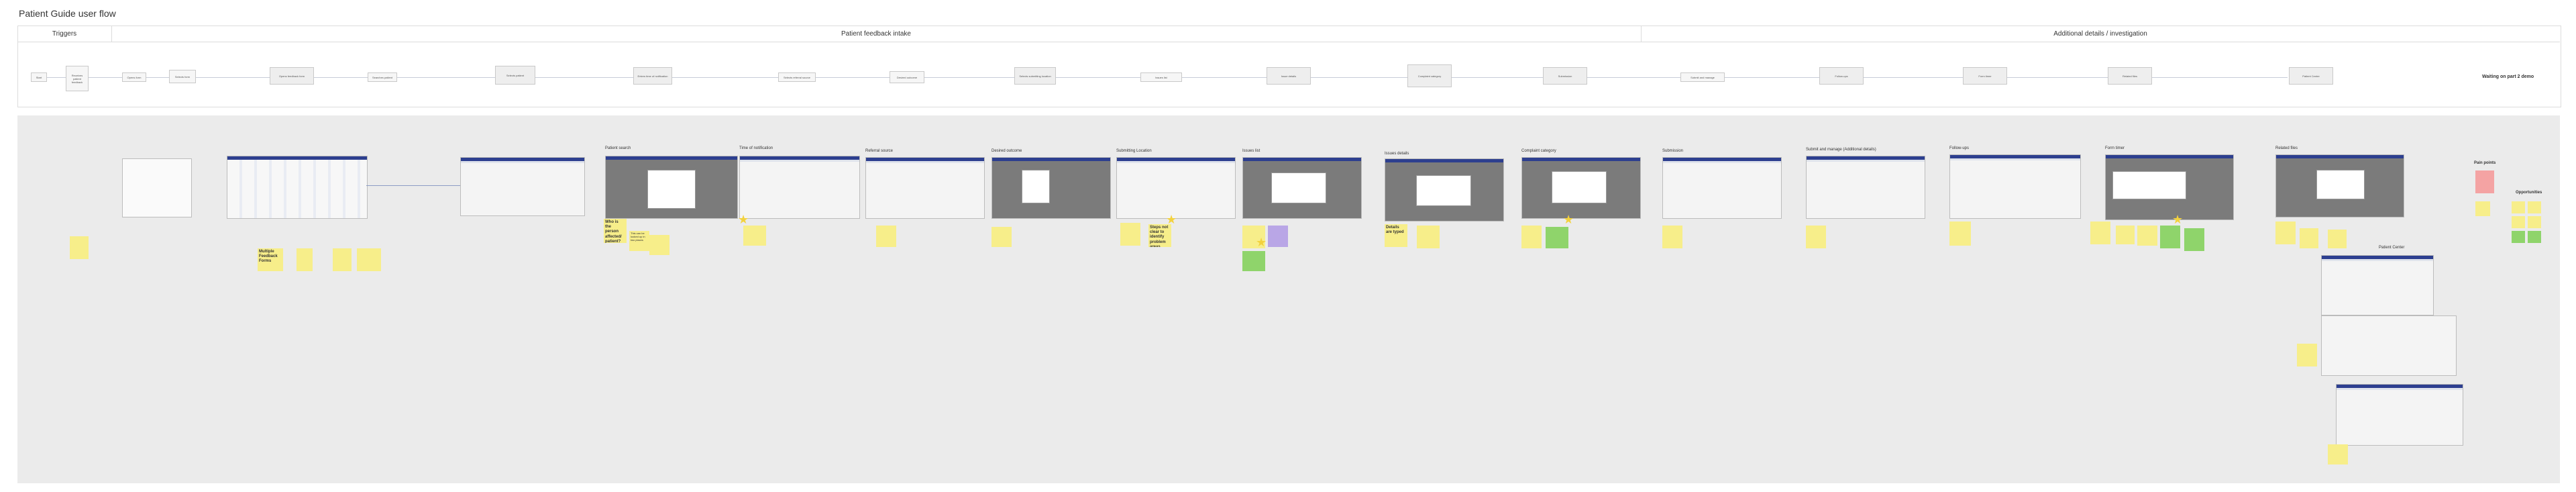  Describe the element at coordinates (1289, 76) in the screenshot. I see `flow-node: Issue details` at that location.